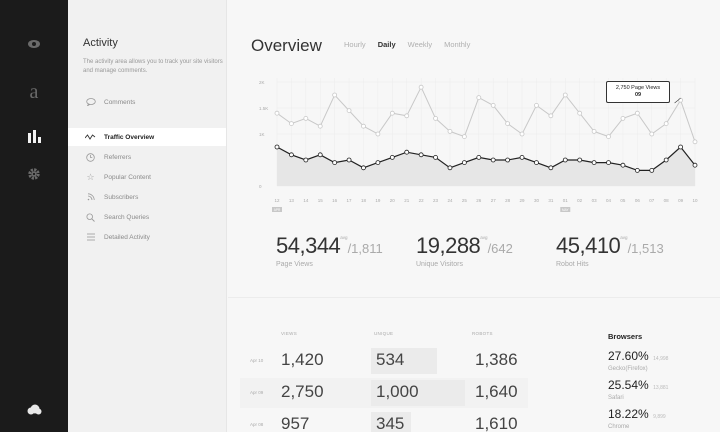  Describe the element at coordinates (294, 264) in the screenshot. I see `stat-label: Page Views` at that location.